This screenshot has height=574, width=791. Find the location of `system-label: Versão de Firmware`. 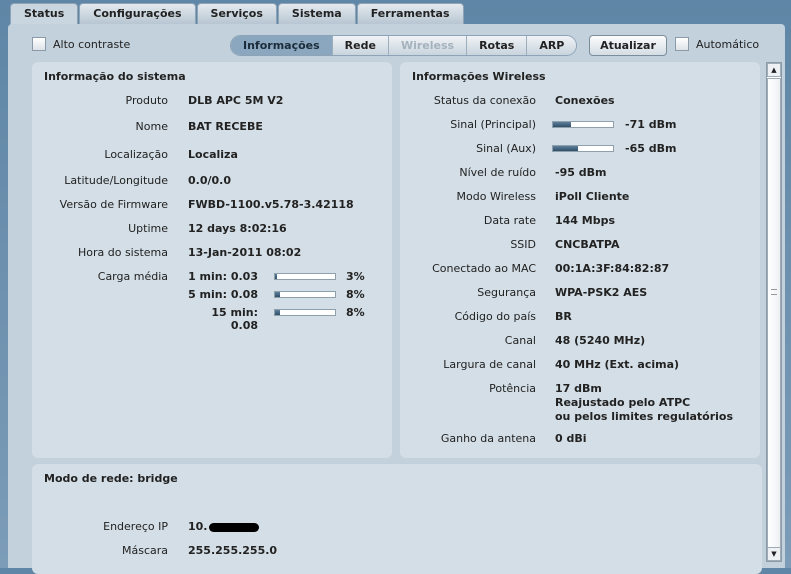

system-label: Versão de Firmware is located at coordinates (113, 204).